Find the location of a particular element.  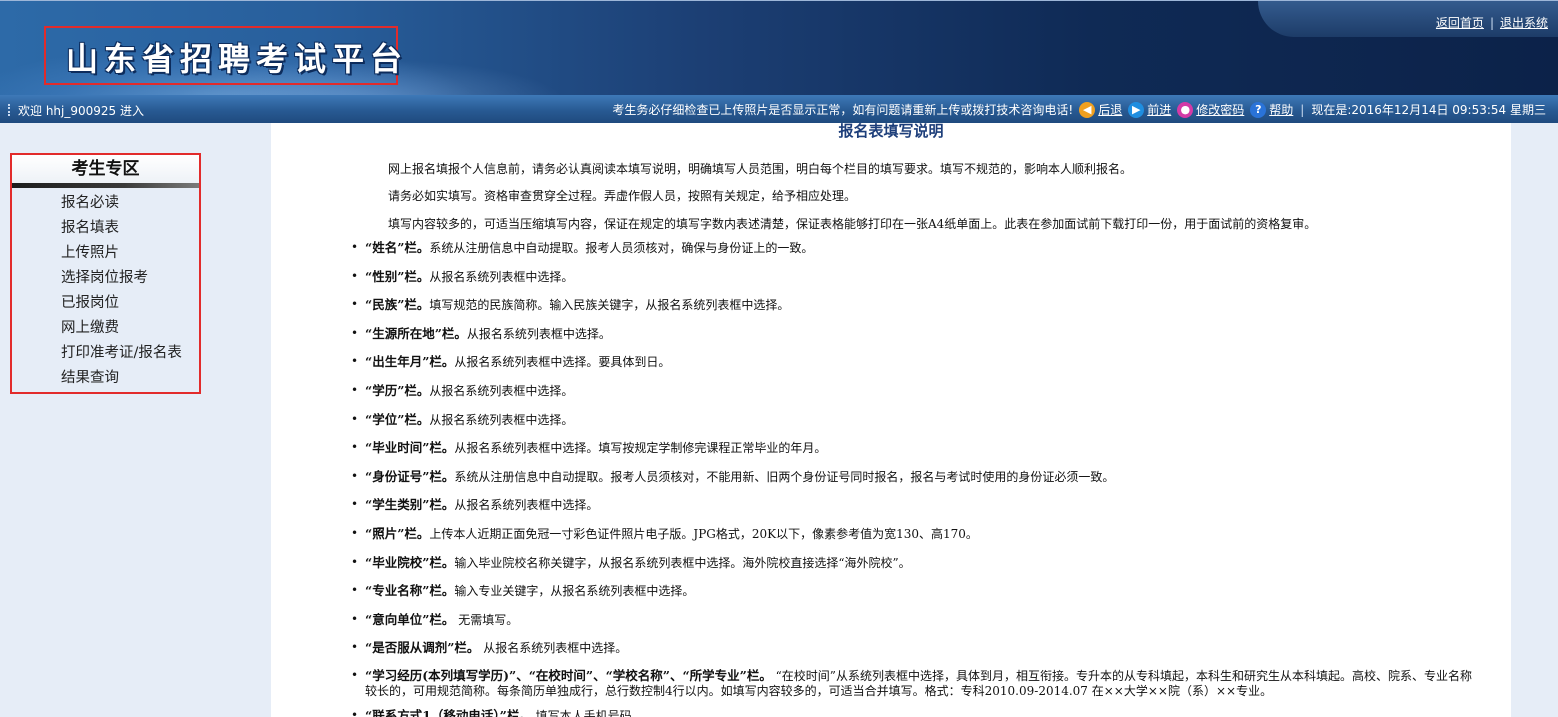

page-title: 报名表填写说明 is located at coordinates (891, 131).